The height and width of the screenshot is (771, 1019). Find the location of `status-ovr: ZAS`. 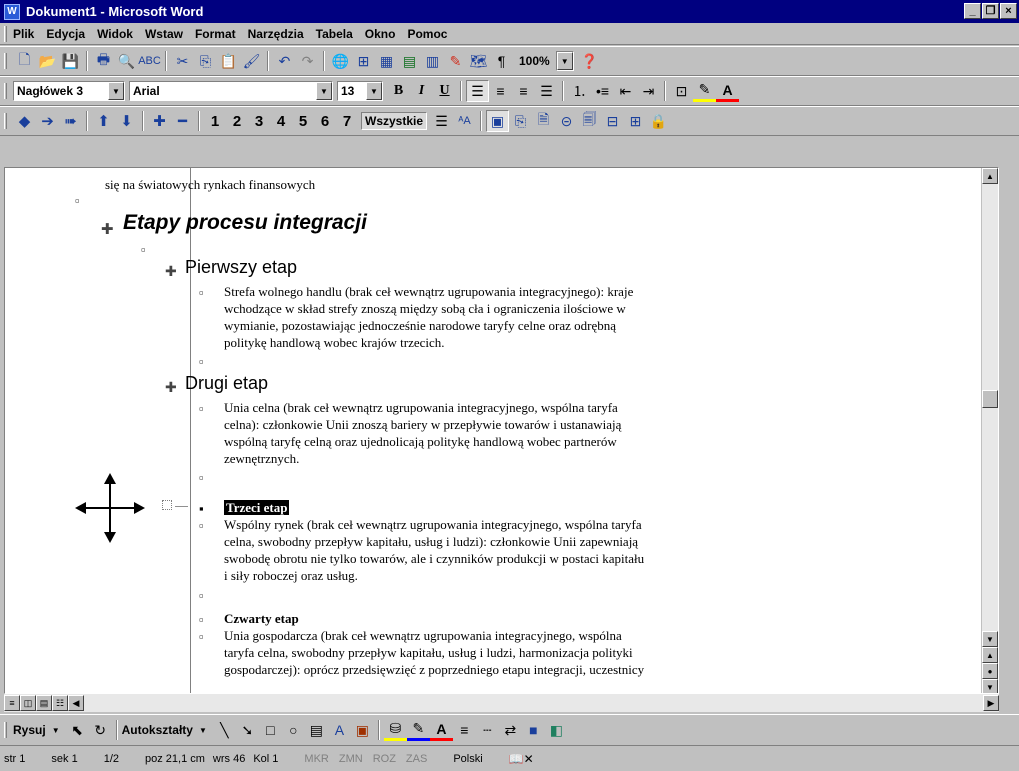

status-ovr: ZAS is located at coordinates (416, 759).